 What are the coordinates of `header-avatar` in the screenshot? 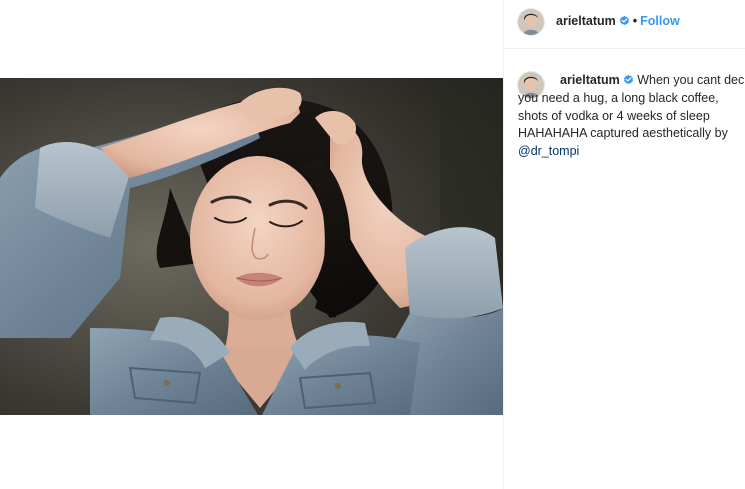 It's located at (531, 22).